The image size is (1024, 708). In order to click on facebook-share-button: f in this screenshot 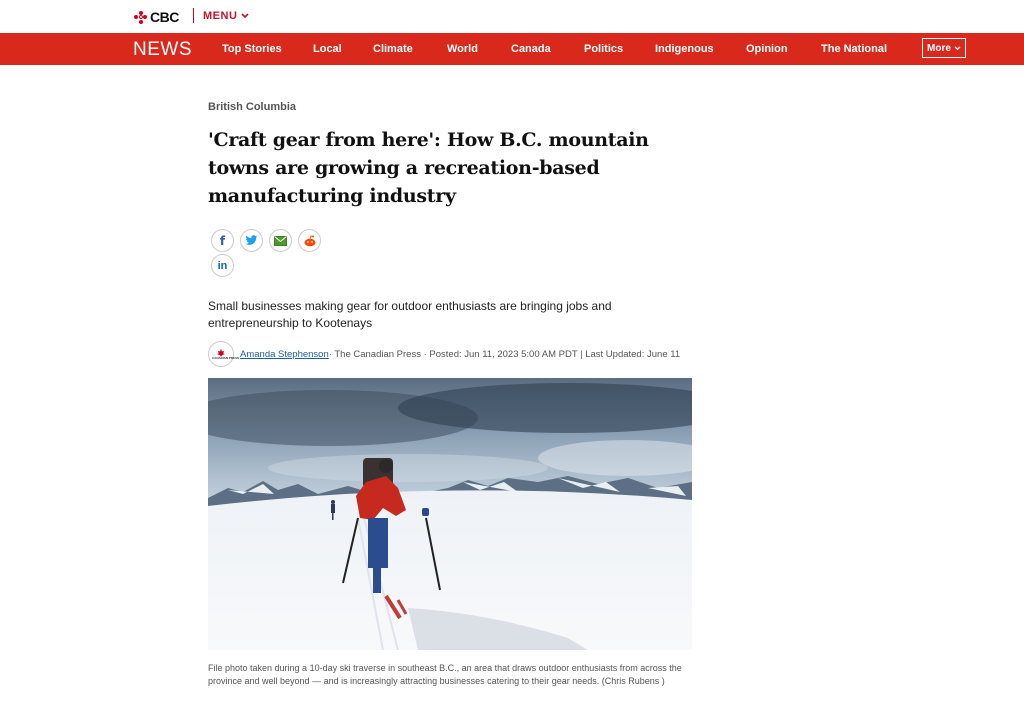, I will do `click(222, 240)`.